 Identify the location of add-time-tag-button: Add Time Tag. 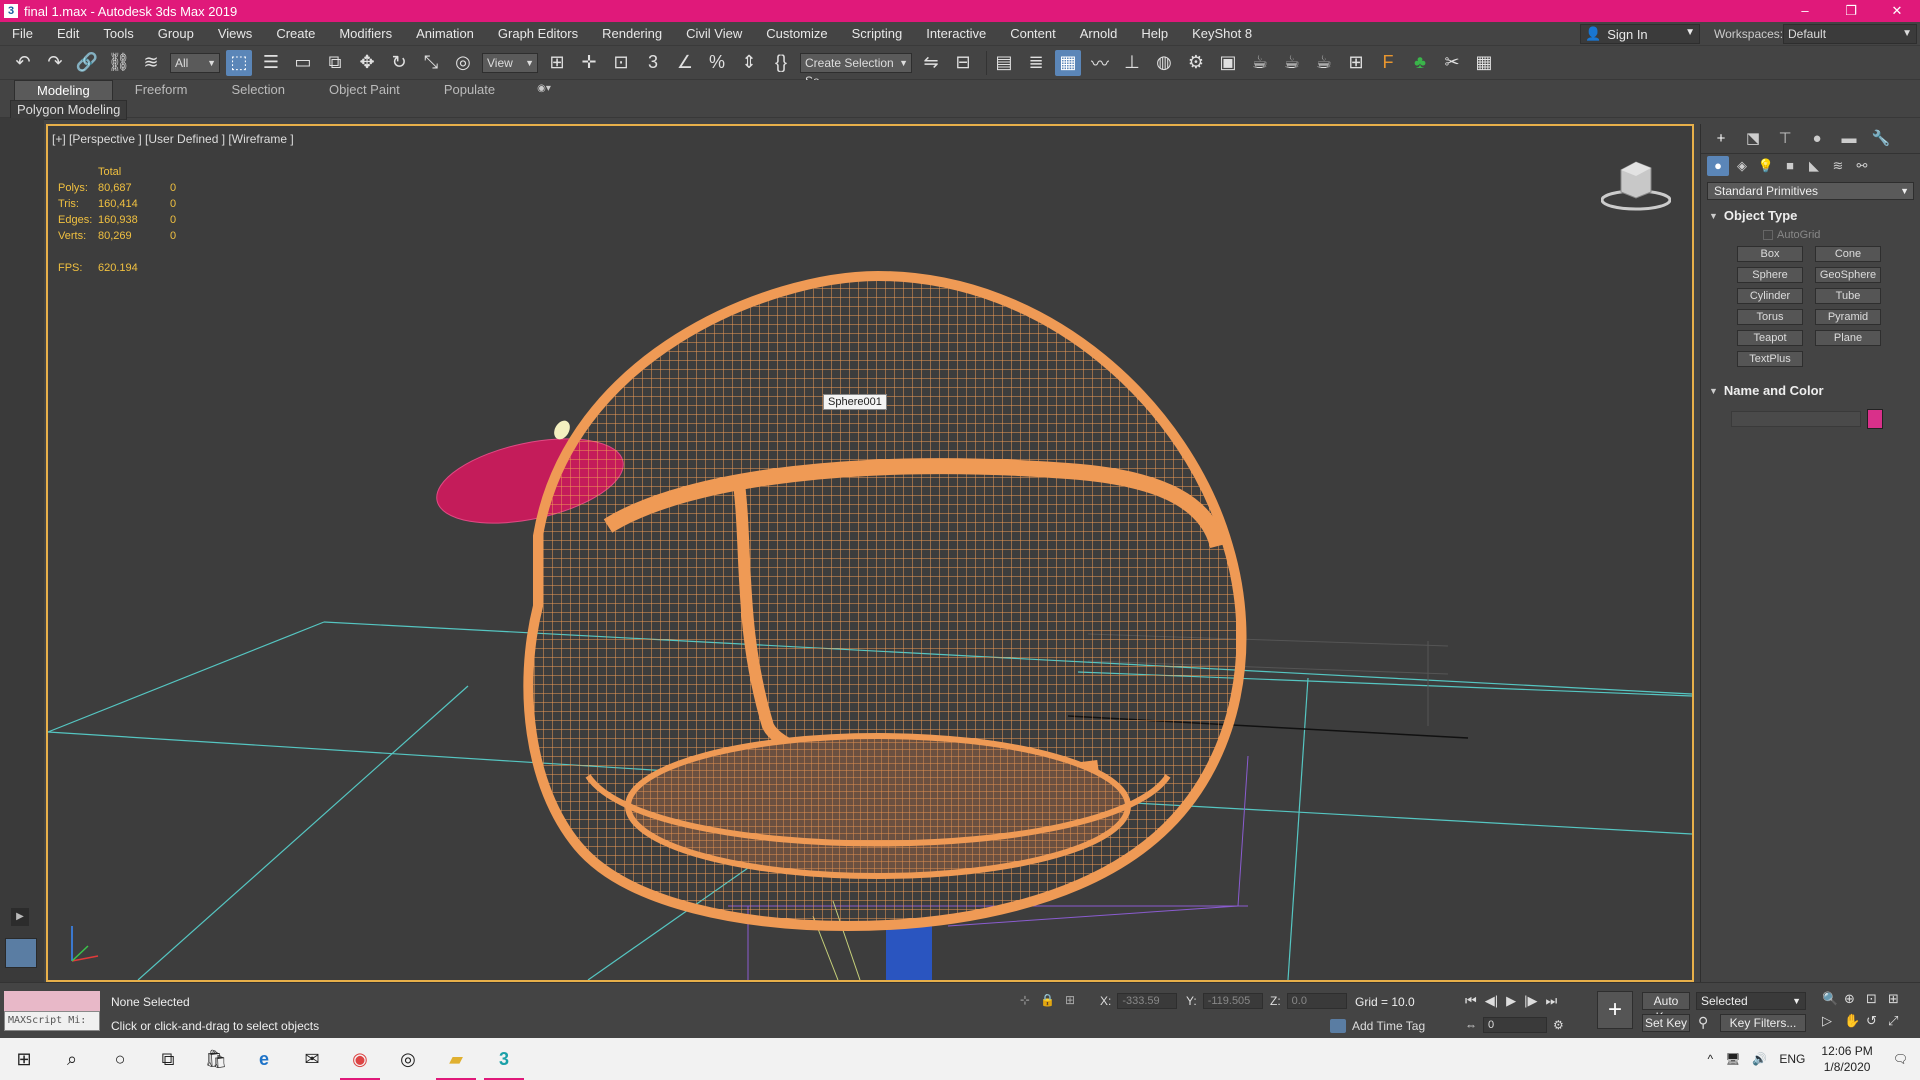
(1377, 1026).